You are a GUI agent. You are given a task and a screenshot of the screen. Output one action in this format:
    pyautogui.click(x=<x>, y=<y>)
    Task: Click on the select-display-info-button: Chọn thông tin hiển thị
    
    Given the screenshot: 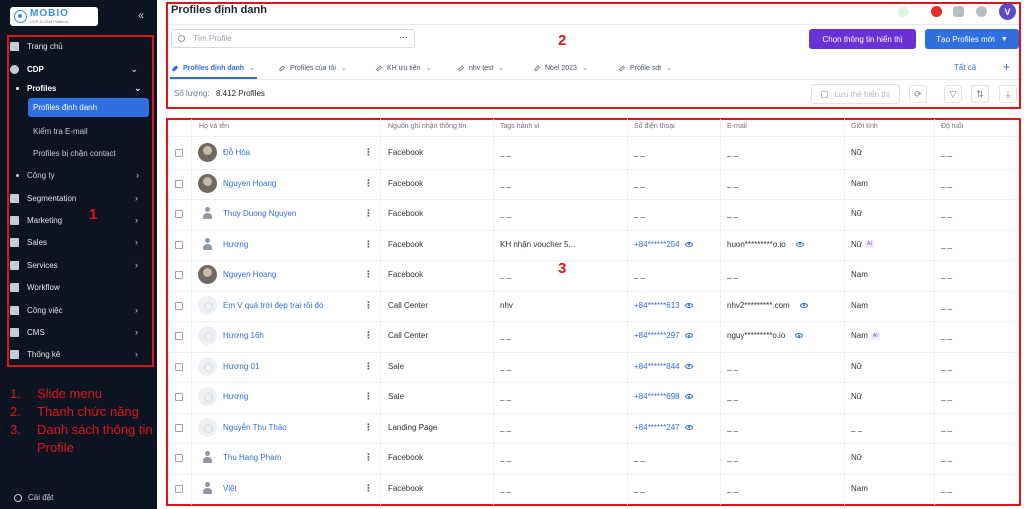 What is the action you would take?
    pyautogui.click(x=862, y=39)
    